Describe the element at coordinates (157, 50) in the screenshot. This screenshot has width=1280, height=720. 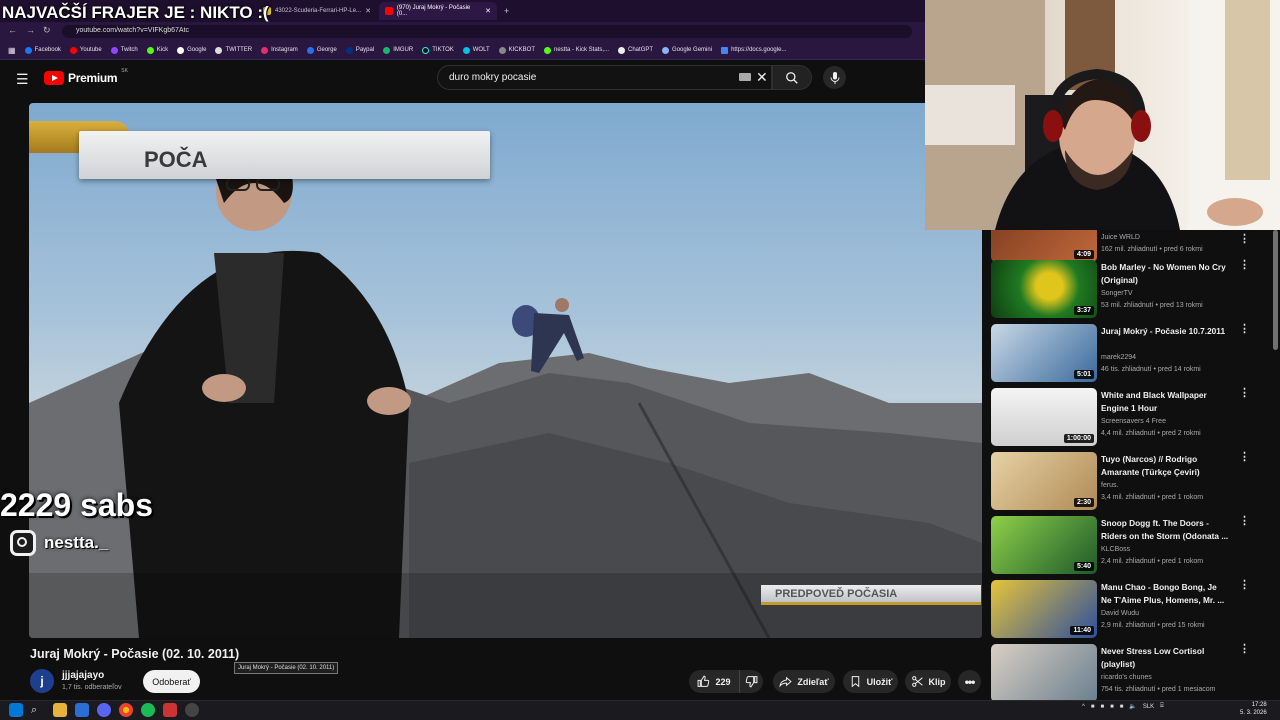
I see `bookmark-kick: Kick` at that location.